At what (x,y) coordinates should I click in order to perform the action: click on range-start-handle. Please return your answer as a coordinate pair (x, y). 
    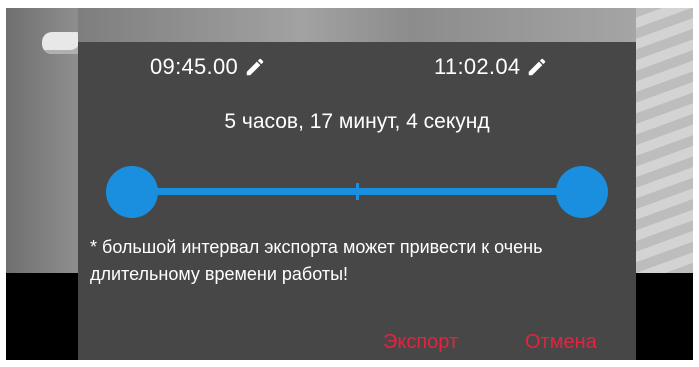
    Looking at the image, I should click on (132, 192).